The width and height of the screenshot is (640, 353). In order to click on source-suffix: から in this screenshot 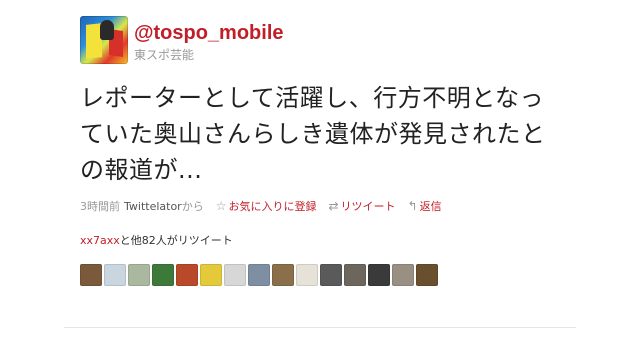, I will do `click(192, 206)`.